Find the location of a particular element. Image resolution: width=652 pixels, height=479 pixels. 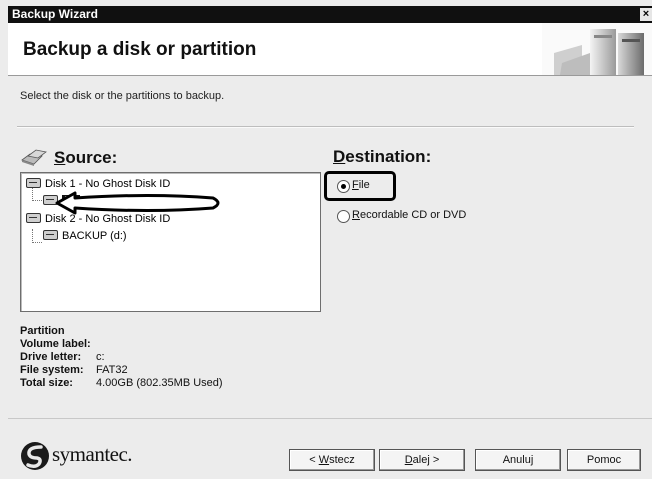

next-button: Dalej > is located at coordinates (422, 460).